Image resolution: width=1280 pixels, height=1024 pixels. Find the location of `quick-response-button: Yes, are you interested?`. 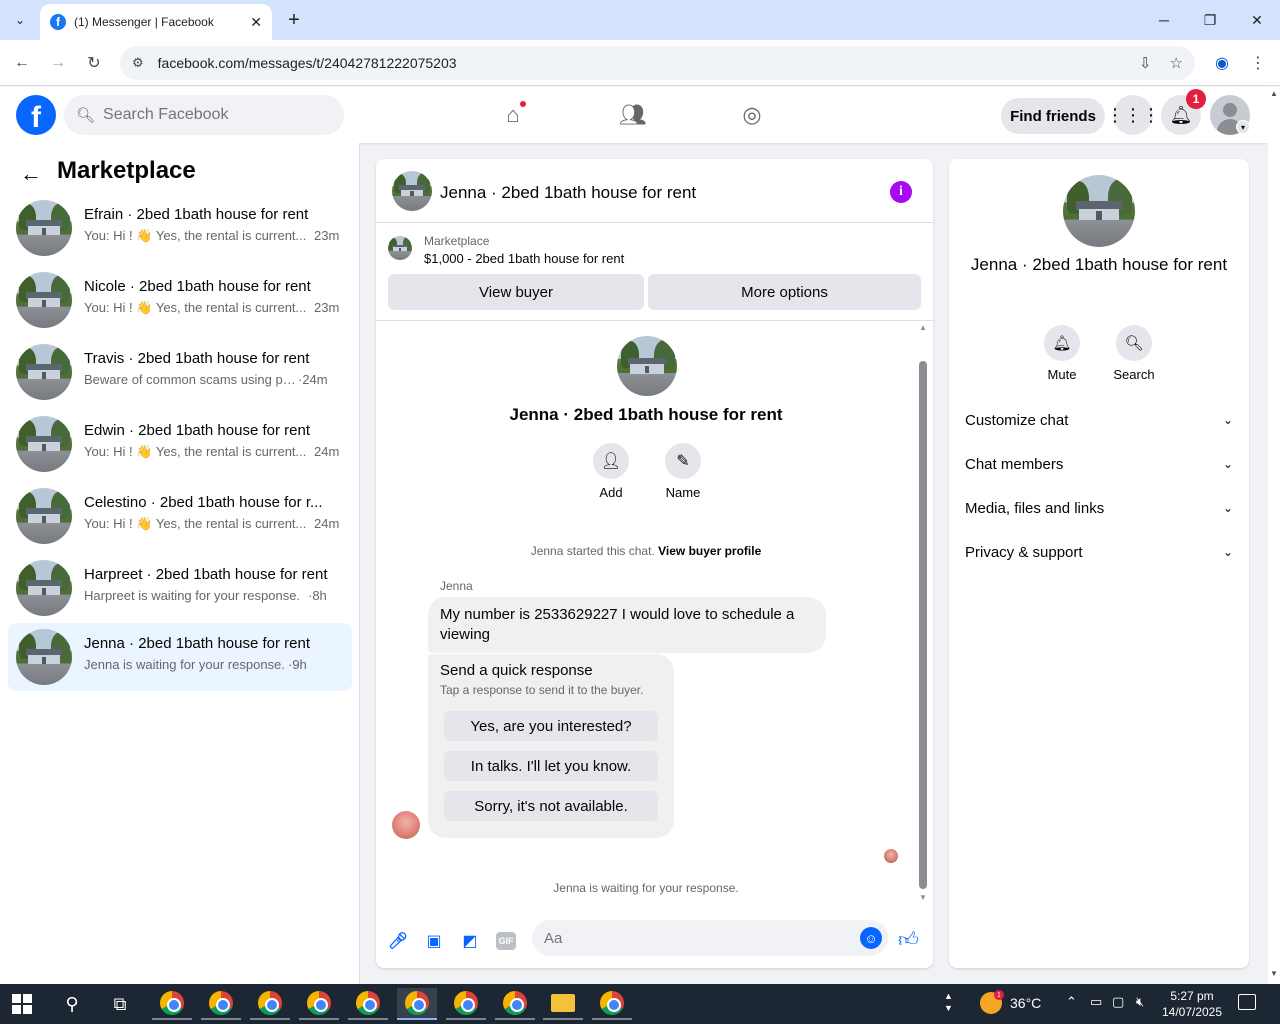

quick-response-button: Yes, are you interested? is located at coordinates (551, 726).